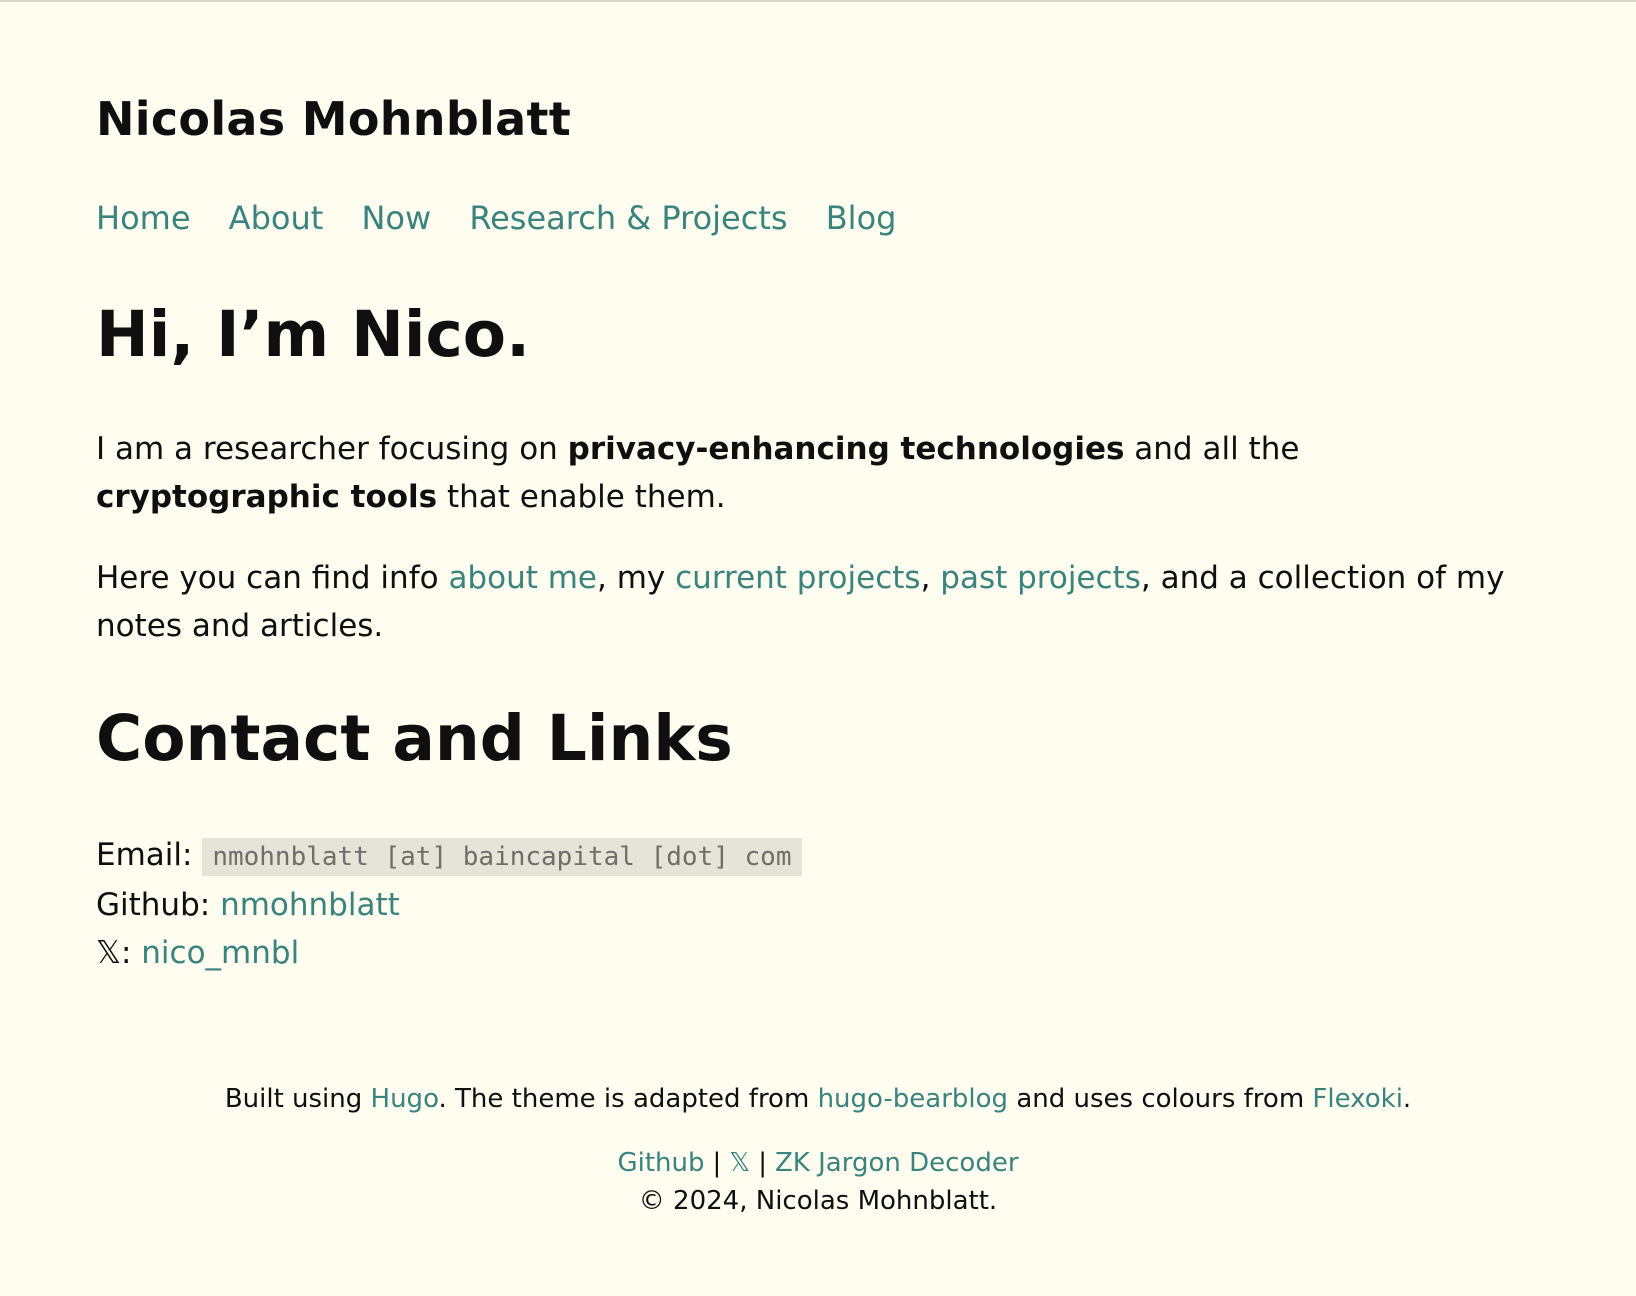 The height and width of the screenshot is (1296, 1636). I want to click on page-heading: Hi, I’m Nico., so click(313, 334).